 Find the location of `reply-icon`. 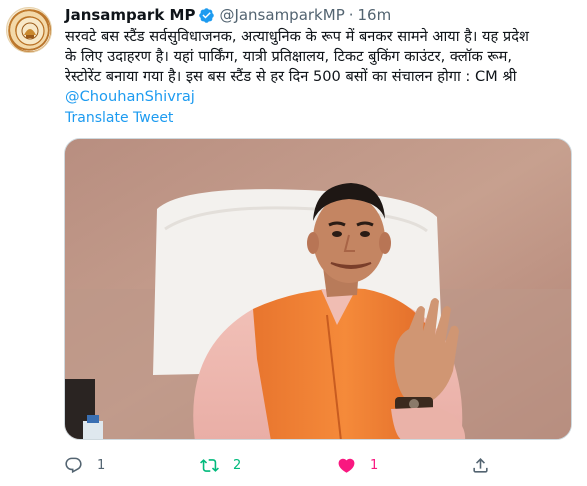

reply-icon is located at coordinates (73, 465).